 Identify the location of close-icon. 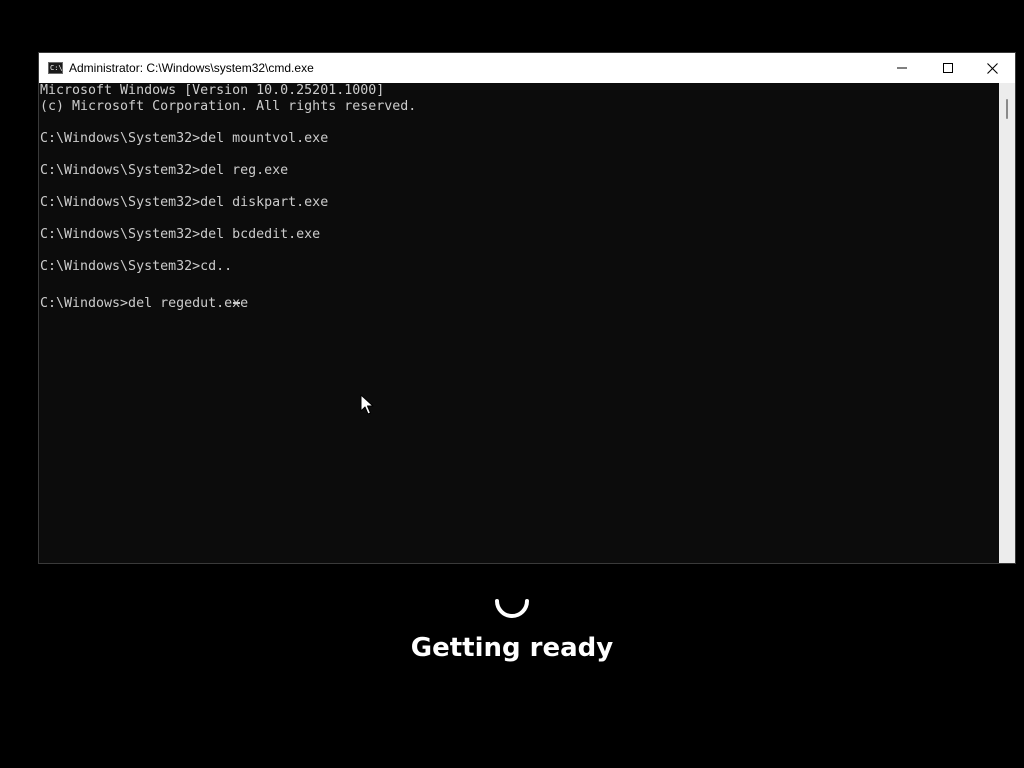
(992, 68).